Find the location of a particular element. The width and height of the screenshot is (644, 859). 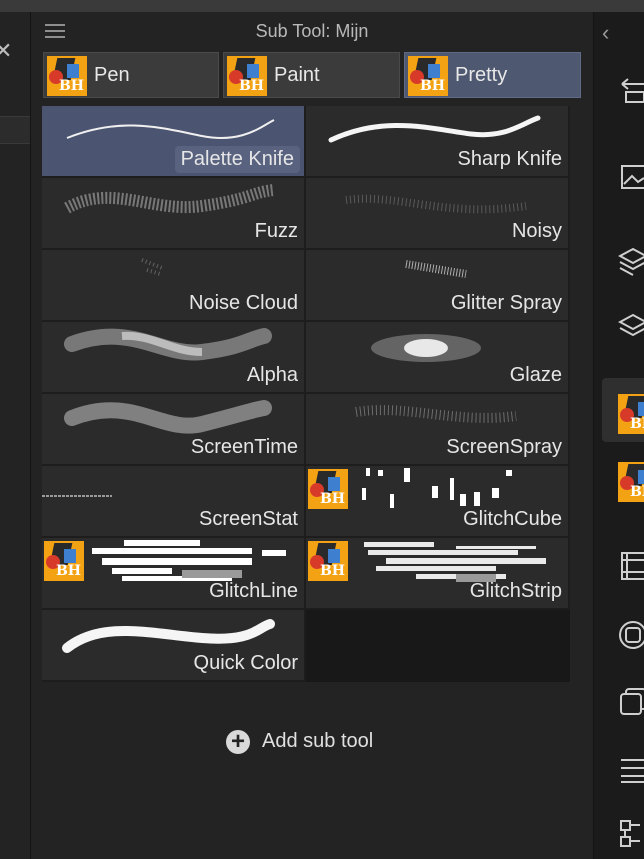

tab-label: Paint is located at coordinates (297, 75).